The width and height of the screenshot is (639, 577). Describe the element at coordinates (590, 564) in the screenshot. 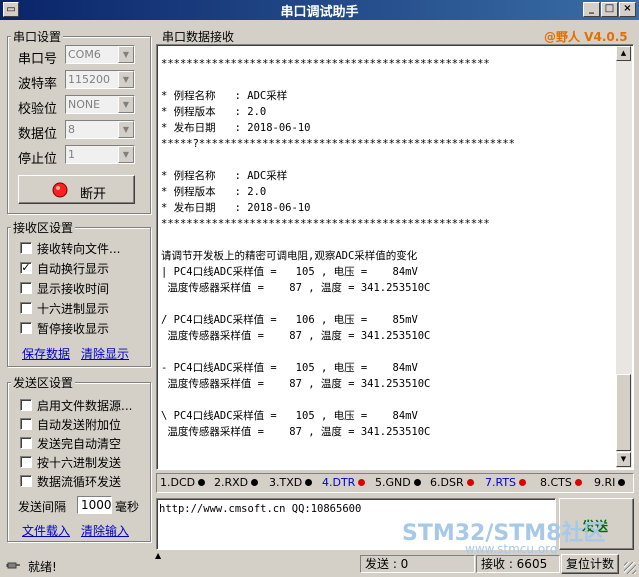

I see `reset-count-button: 复位计数` at that location.